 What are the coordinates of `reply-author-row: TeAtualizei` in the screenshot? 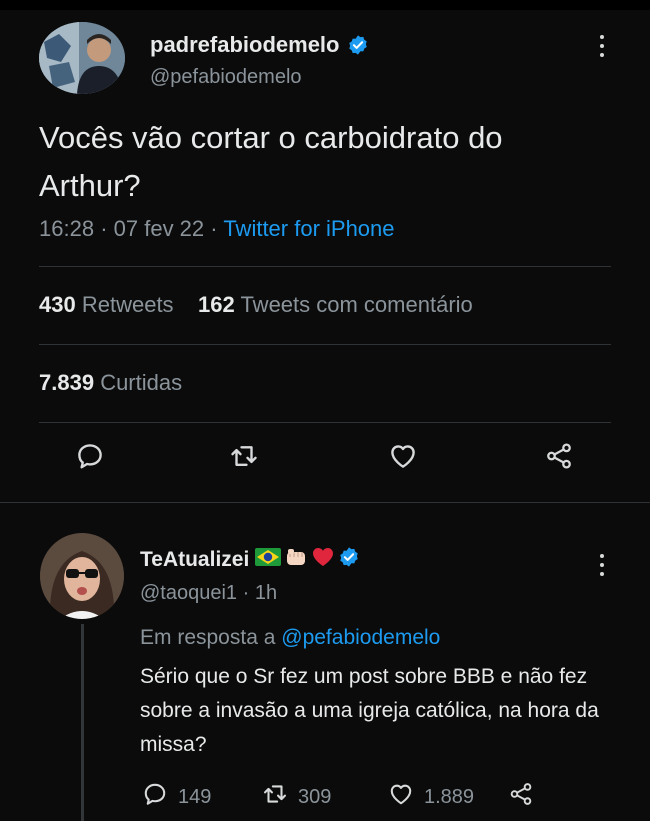 It's located at (250, 559).